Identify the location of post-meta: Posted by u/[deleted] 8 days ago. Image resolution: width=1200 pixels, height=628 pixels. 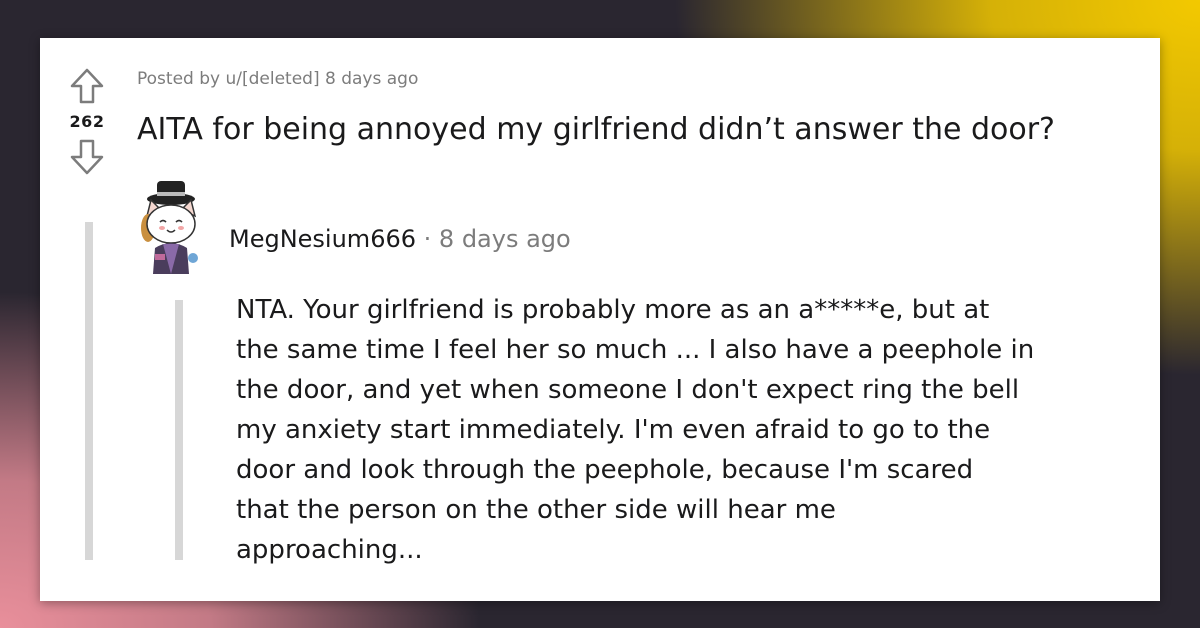
(278, 79).